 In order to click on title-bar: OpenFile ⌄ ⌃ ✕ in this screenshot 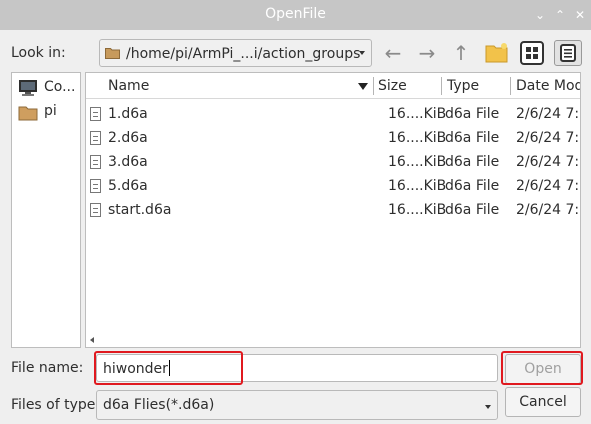, I will do `click(295, 15)`.